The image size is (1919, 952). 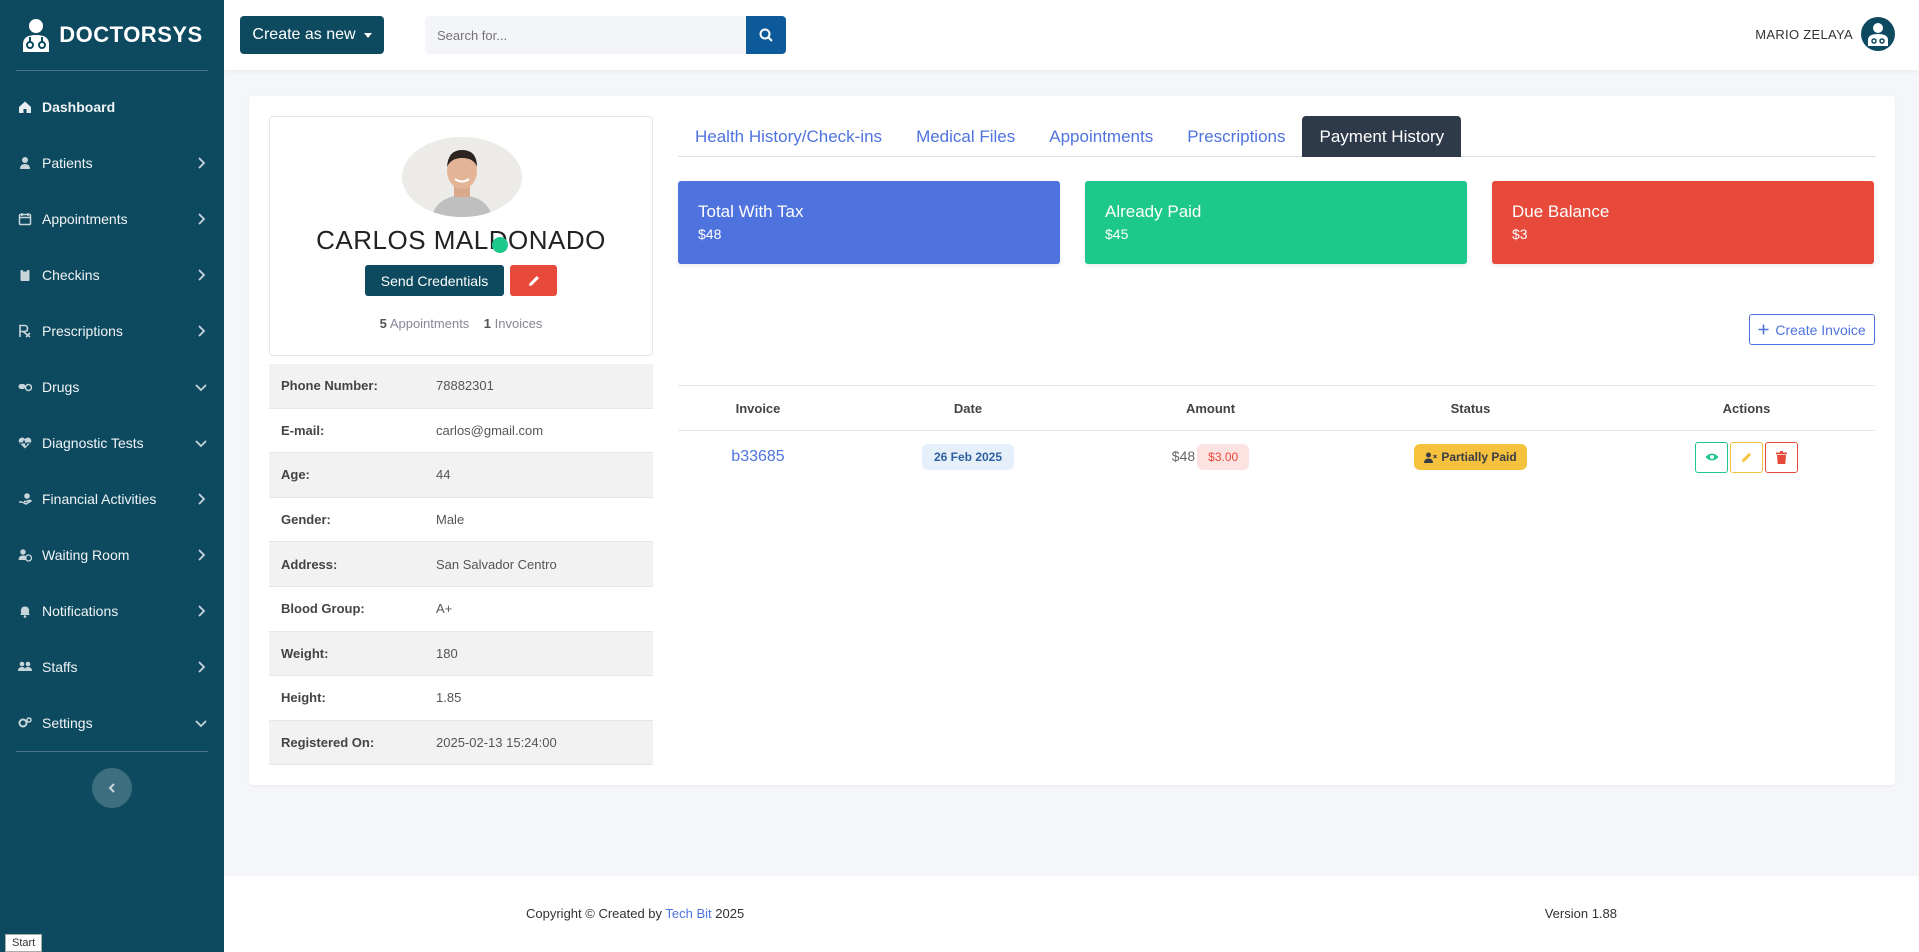 What do you see at coordinates (71, 275) in the screenshot?
I see `sidebar-item-label: Checkins` at bounding box center [71, 275].